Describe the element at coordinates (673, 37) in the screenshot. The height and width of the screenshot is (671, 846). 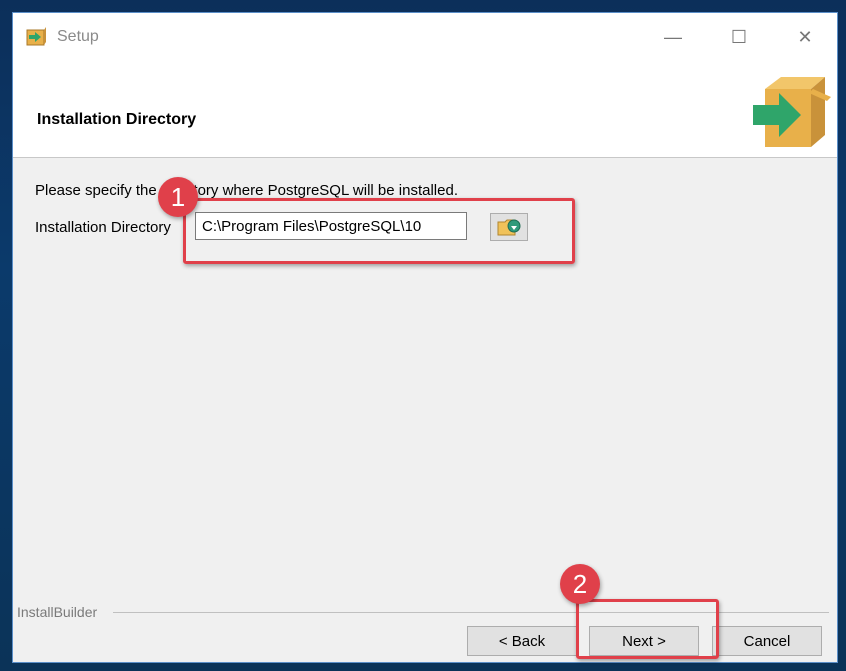
I see `minimize-button: —` at that location.